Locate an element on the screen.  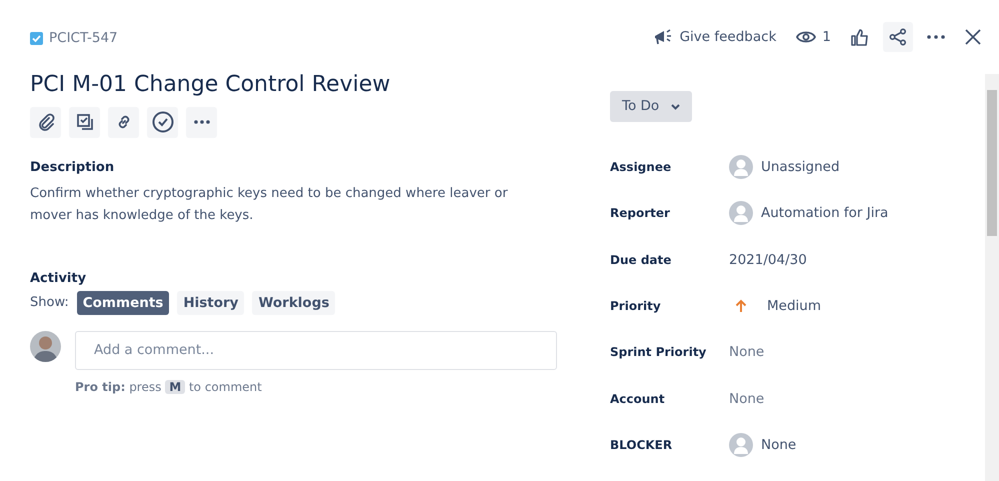
share-icon is located at coordinates (898, 37).